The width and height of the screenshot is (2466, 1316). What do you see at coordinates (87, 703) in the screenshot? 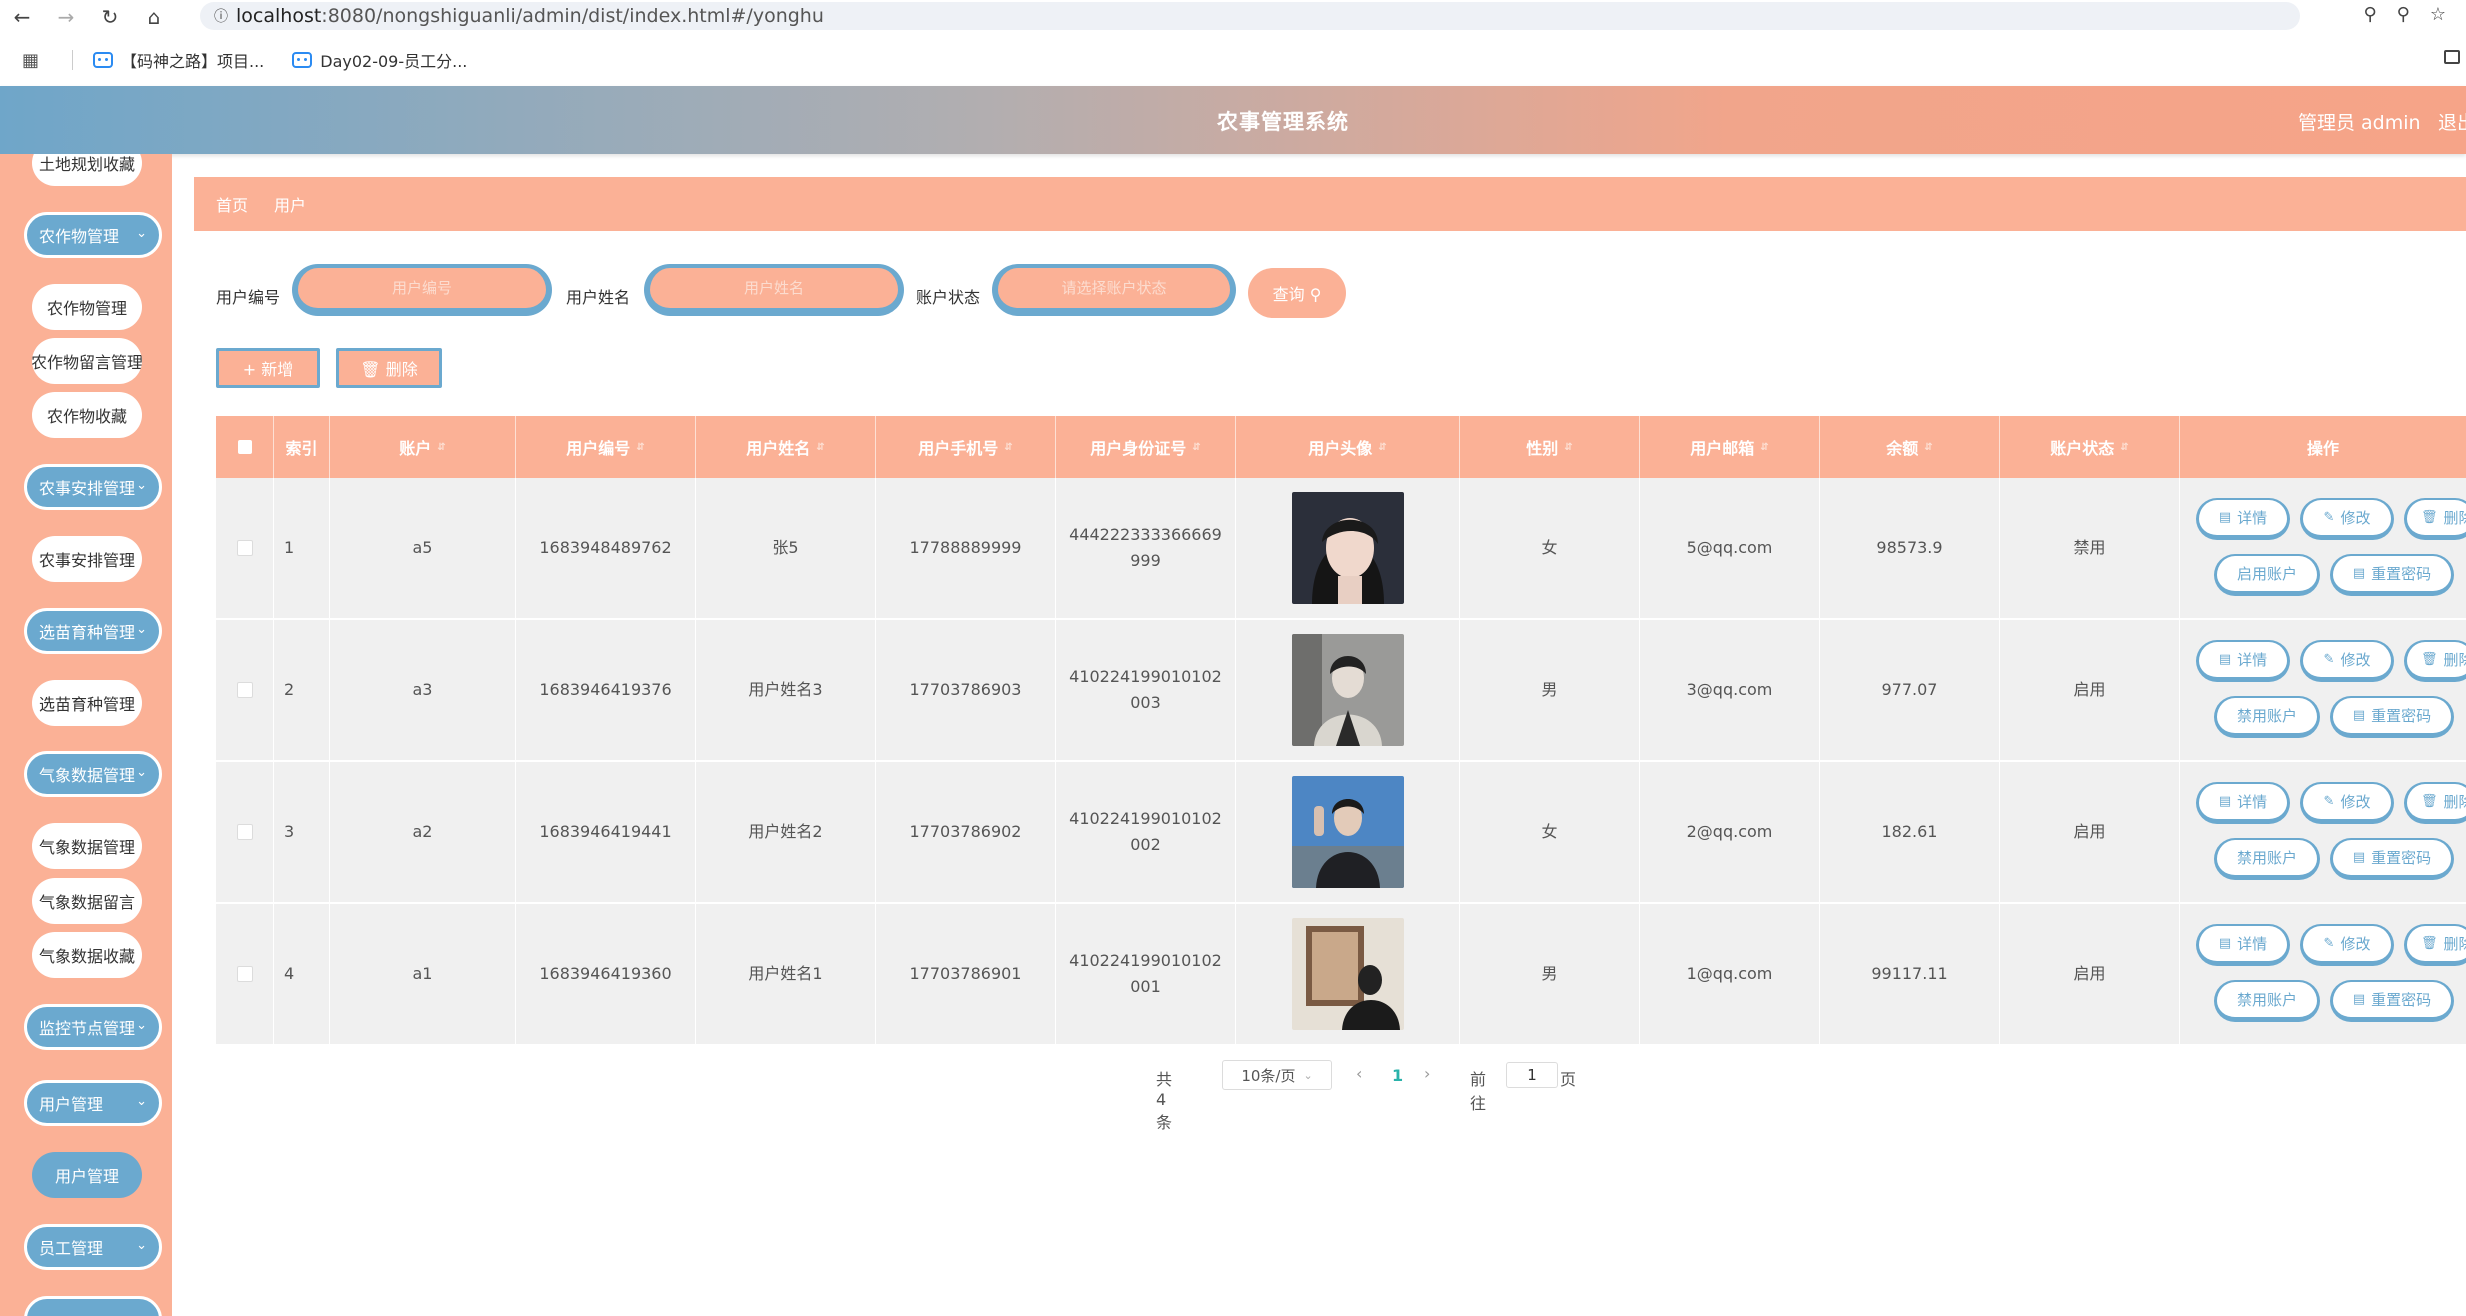
I see `sidebar-item-seedling: 选苗育种管理` at bounding box center [87, 703].